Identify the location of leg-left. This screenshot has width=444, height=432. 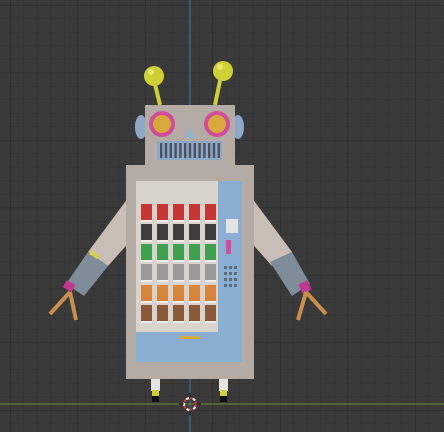
(155, 390).